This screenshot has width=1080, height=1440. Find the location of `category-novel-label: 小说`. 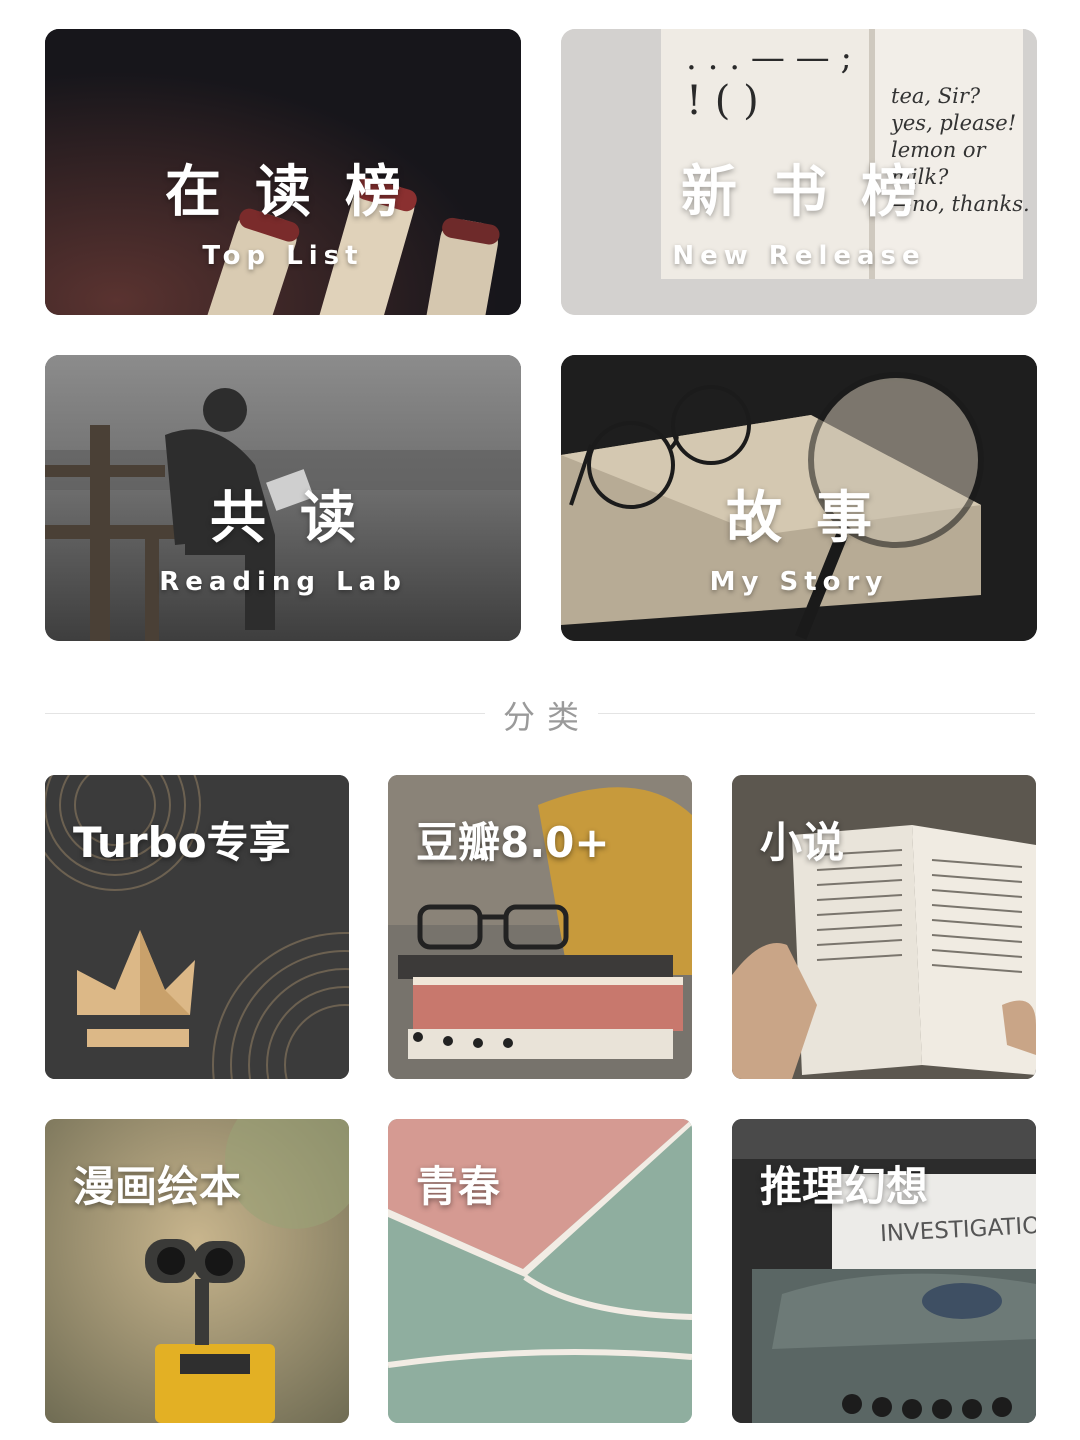

category-novel-label: 小说 is located at coordinates (802, 842).